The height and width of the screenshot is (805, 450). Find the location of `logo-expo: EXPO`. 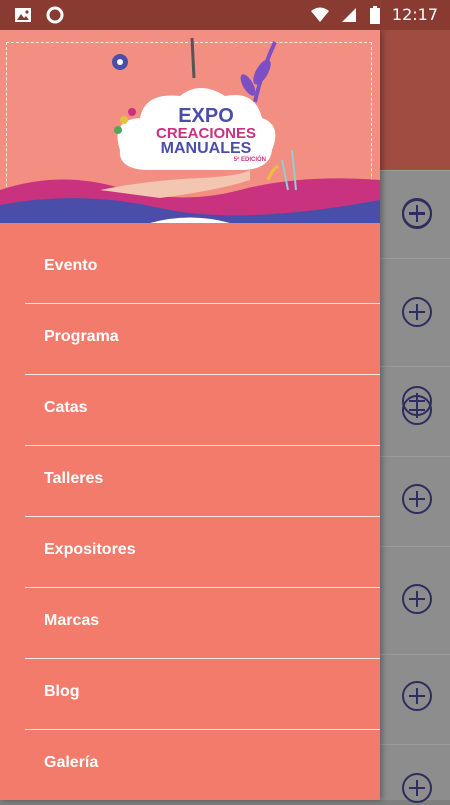

logo-expo: EXPO is located at coordinates (206, 116).